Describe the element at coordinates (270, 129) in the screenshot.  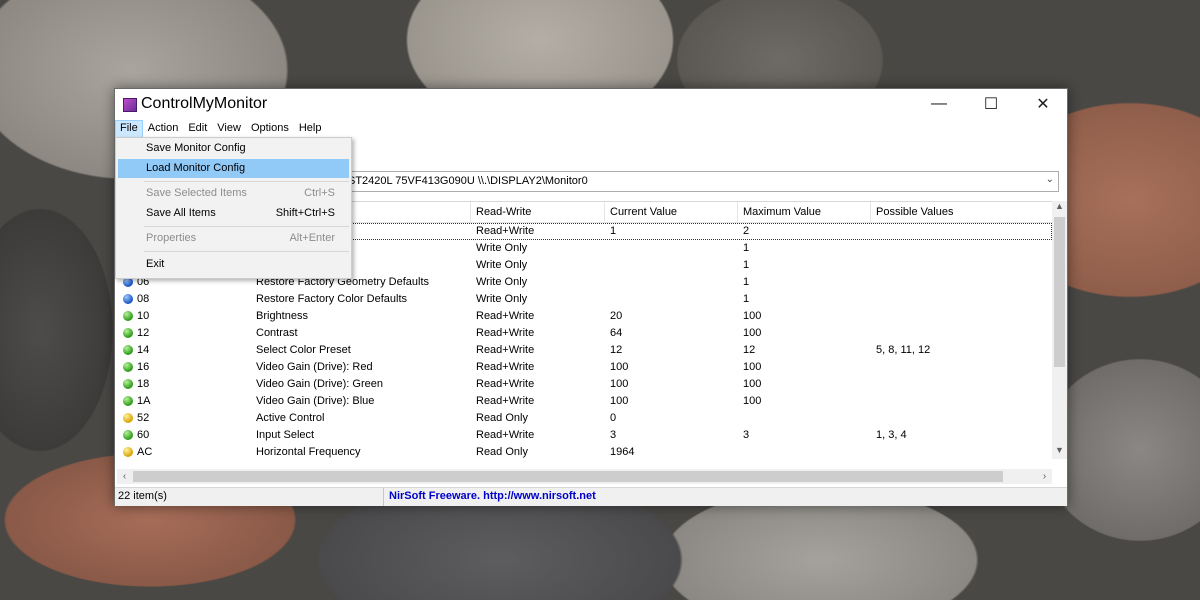
I see `menu-options: Options` at that location.